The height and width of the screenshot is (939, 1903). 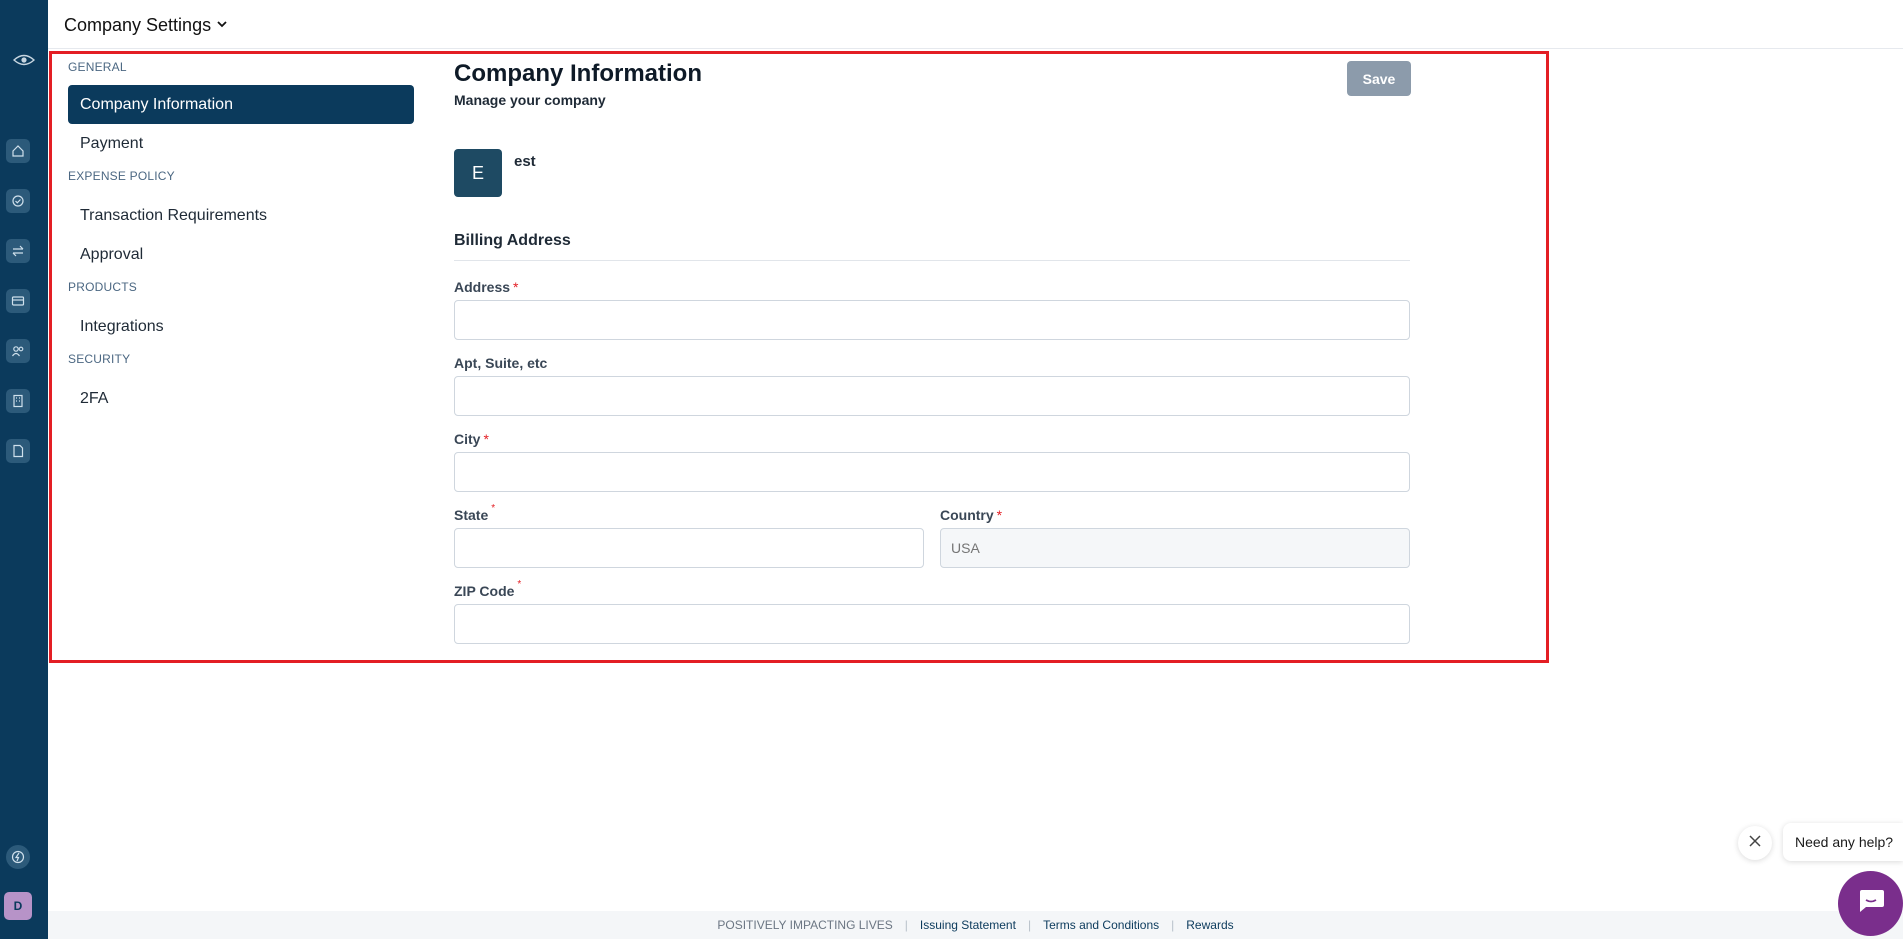 I want to click on apt-field: Apt, Suite, etc, so click(x=932, y=385).